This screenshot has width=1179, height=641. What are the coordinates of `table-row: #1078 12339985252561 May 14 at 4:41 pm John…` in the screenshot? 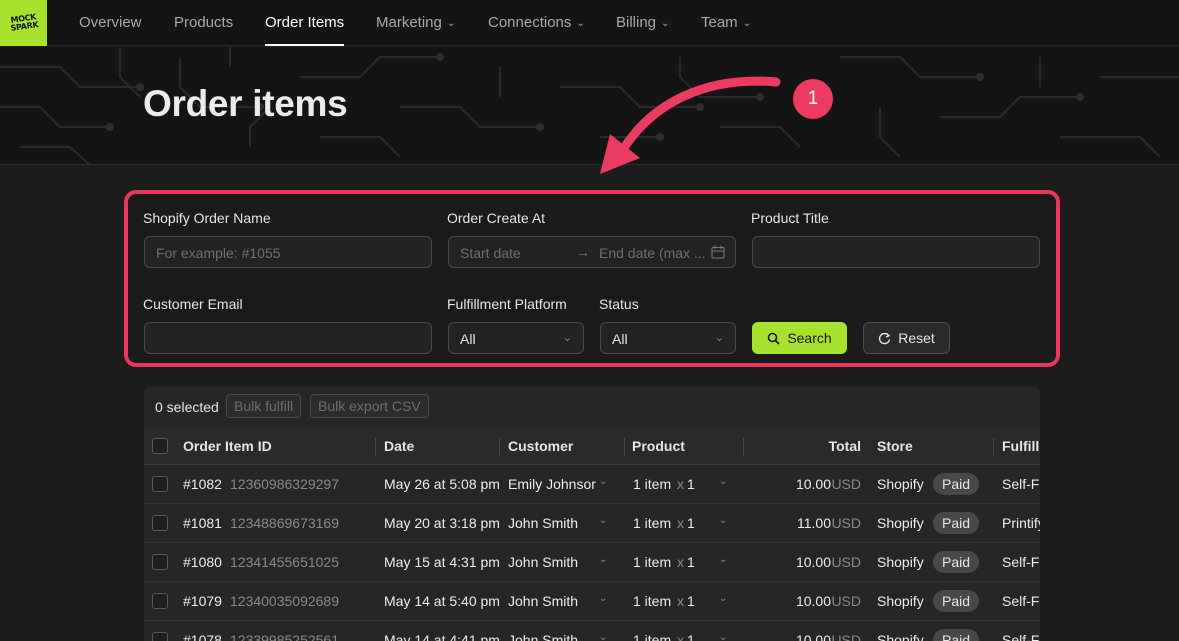 It's located at (592, 631).